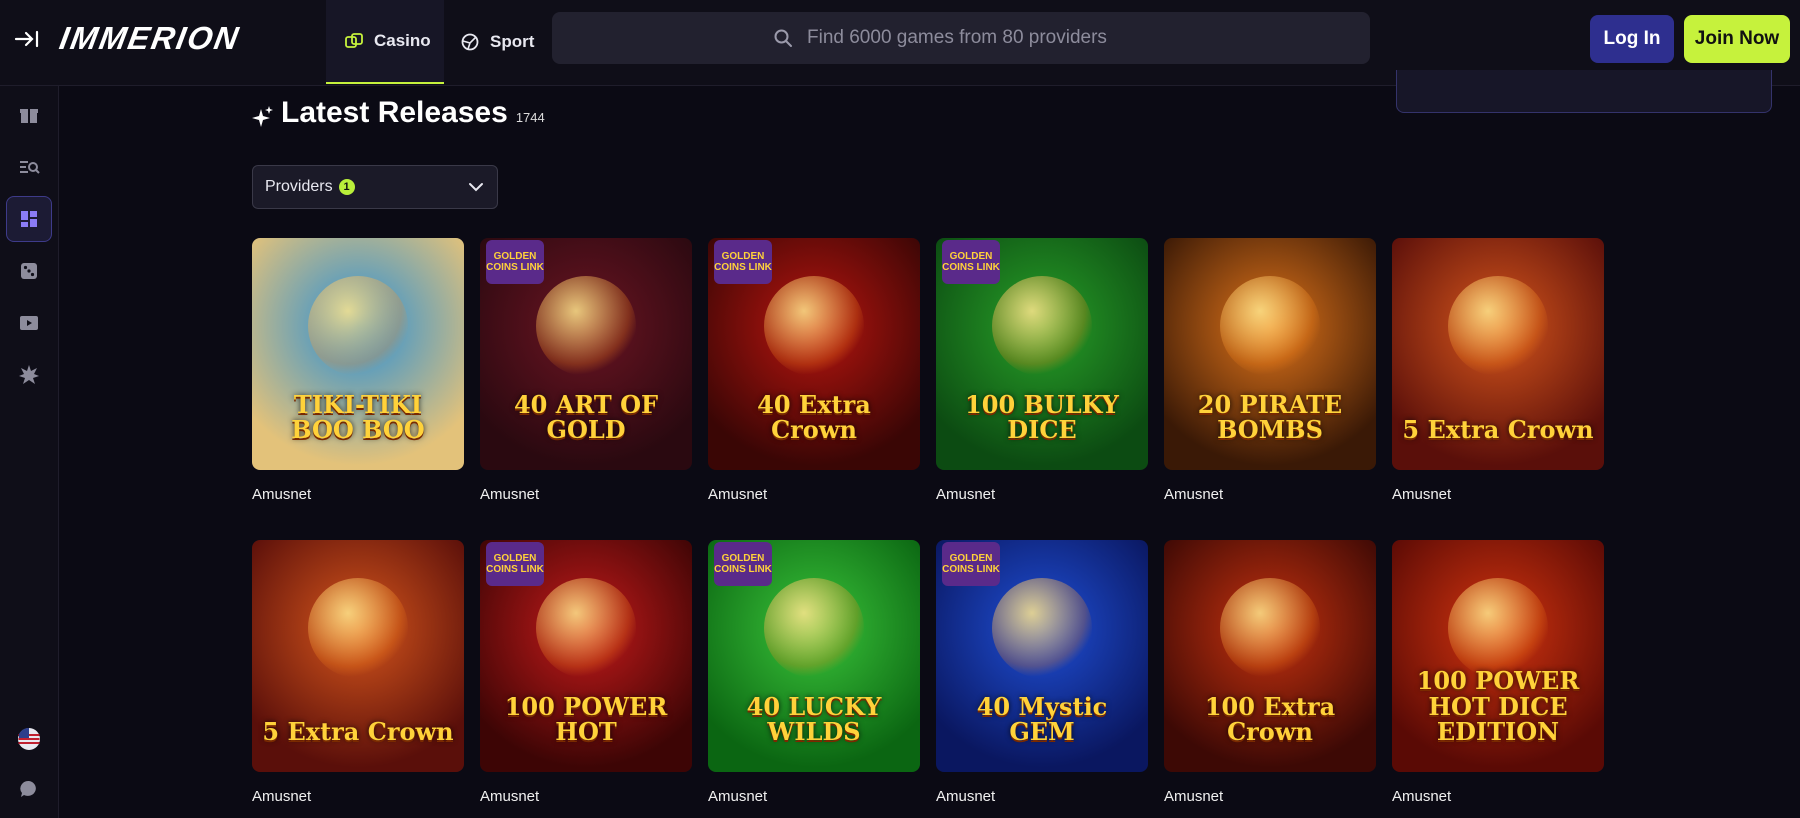 The width and height of the screenshot is (1800, 818). I want to click on tab-casino: Casino, so click(385, 42).